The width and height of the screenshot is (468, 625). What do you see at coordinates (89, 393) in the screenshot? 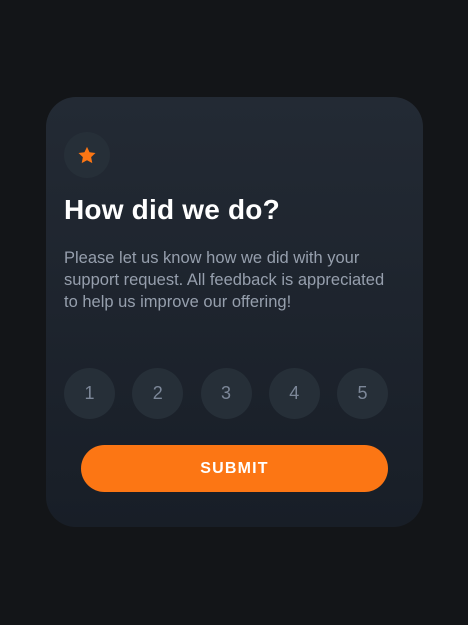
I see `rating-option-1: 1` at bounding box center [89, 393].